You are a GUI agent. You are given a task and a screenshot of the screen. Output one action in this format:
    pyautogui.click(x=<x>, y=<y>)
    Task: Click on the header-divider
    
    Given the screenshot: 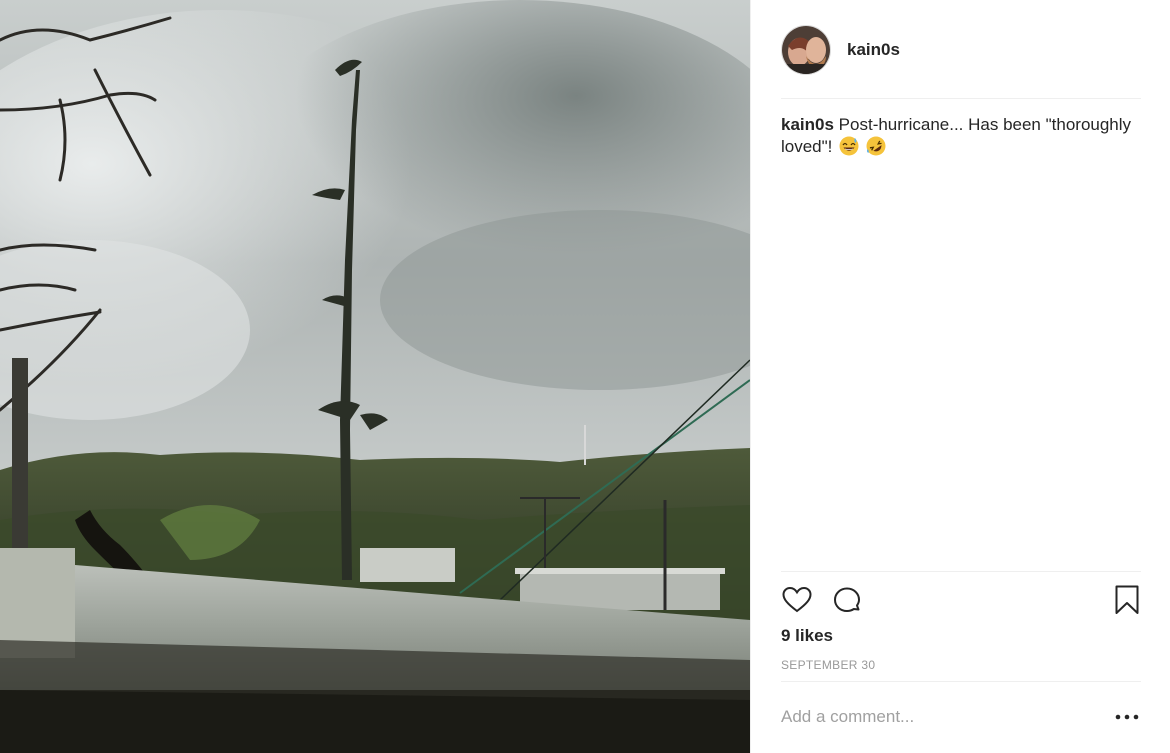 What is the action you would take?
    pyautogui.click(x=961, y=98)
    